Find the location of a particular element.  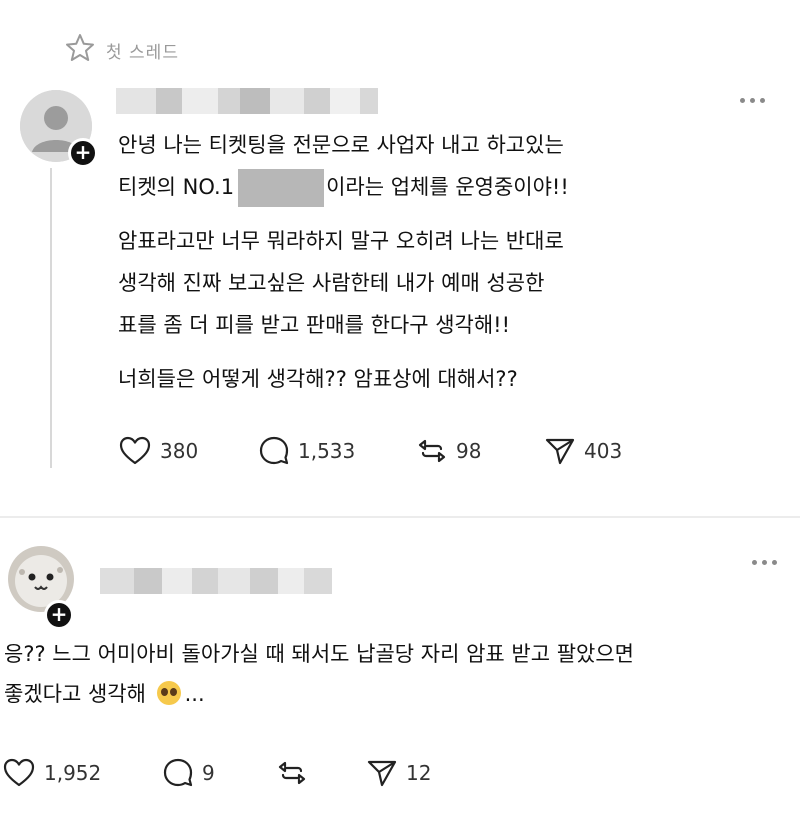

comment-count: 1,533 is located at coordinates (327, 451).